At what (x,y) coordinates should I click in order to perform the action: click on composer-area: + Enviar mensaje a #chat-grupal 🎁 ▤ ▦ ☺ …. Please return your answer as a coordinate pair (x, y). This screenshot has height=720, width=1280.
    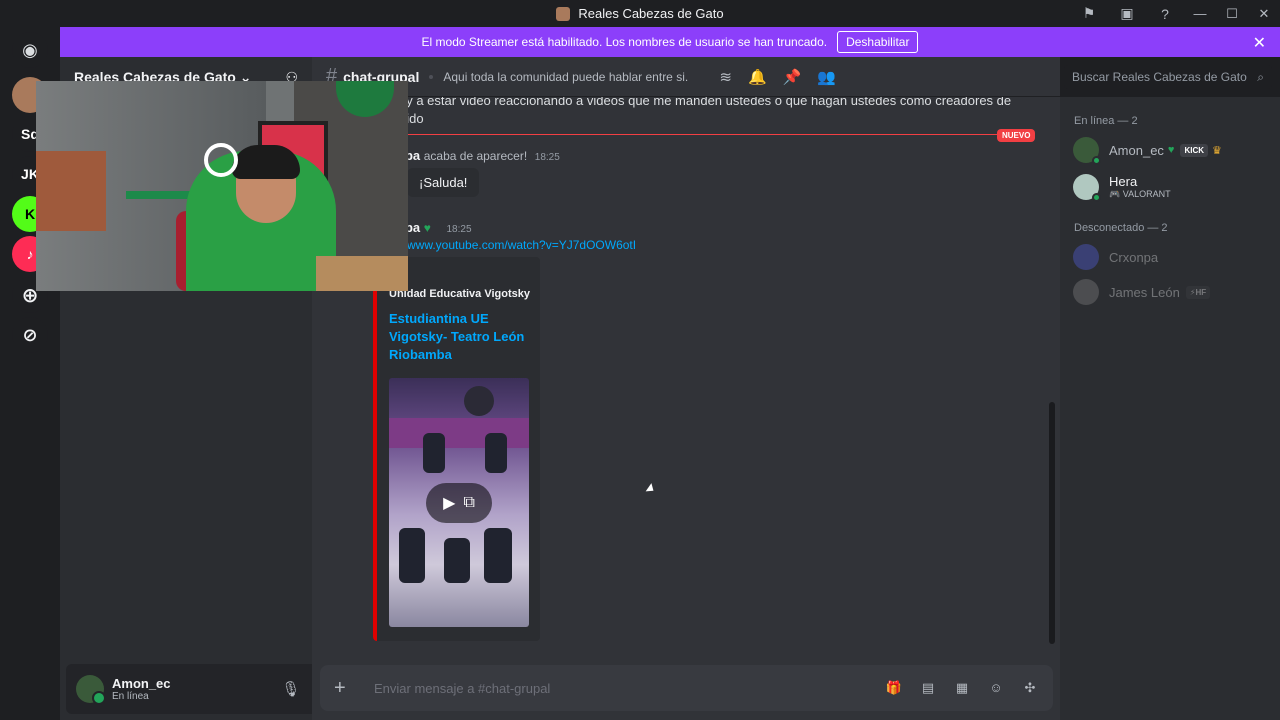
    Looking at the image, I should click on (686, 689).